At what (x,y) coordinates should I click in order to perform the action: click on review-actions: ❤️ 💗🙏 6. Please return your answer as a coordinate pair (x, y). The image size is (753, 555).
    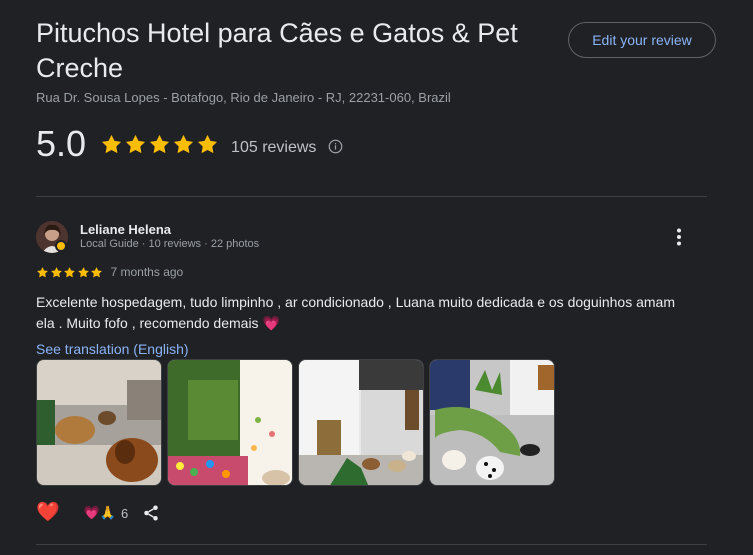
    Looking at the image, I should click on (98, 513).